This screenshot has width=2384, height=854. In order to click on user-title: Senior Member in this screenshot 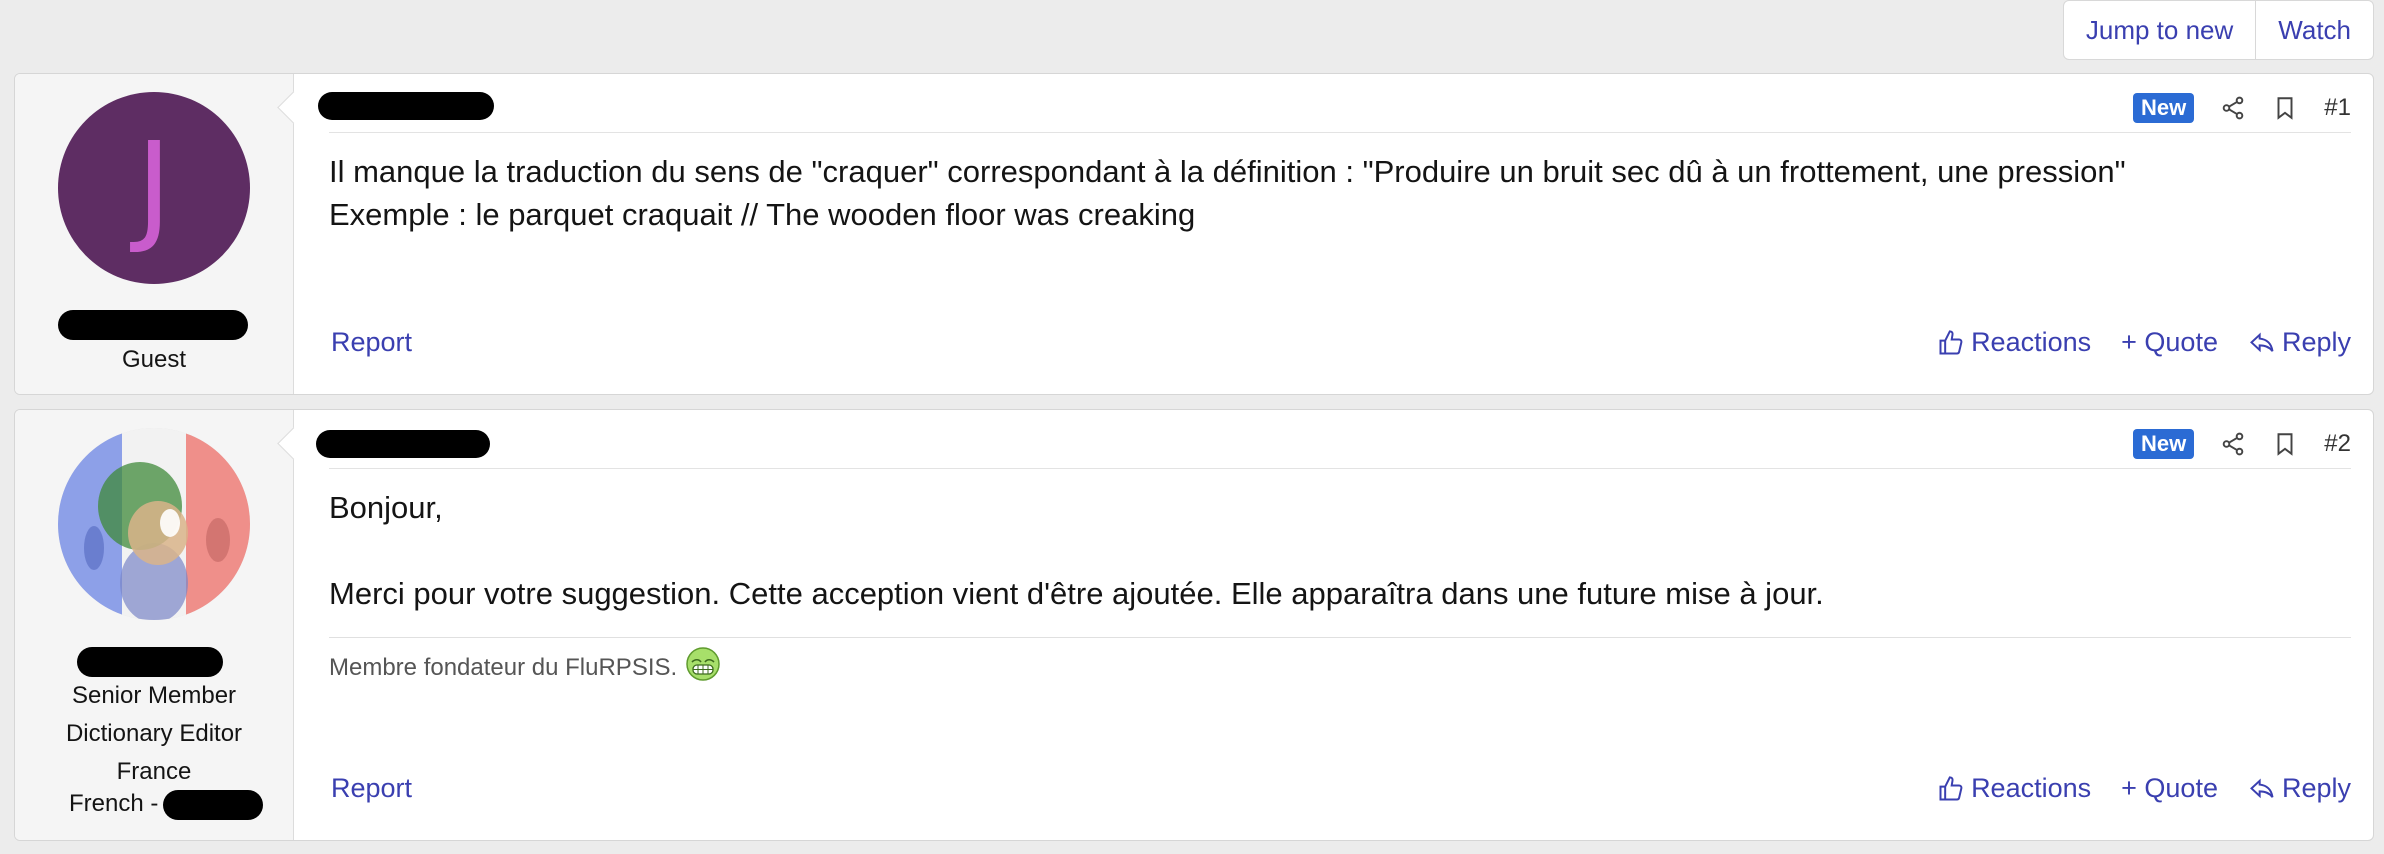, I will do `click(154, 695)`.